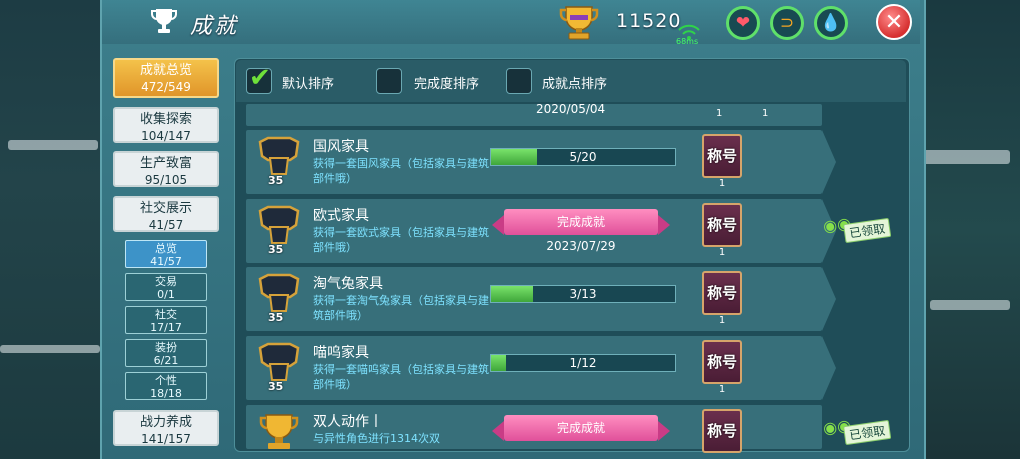  I want to click on background-left, so click(55, 229).